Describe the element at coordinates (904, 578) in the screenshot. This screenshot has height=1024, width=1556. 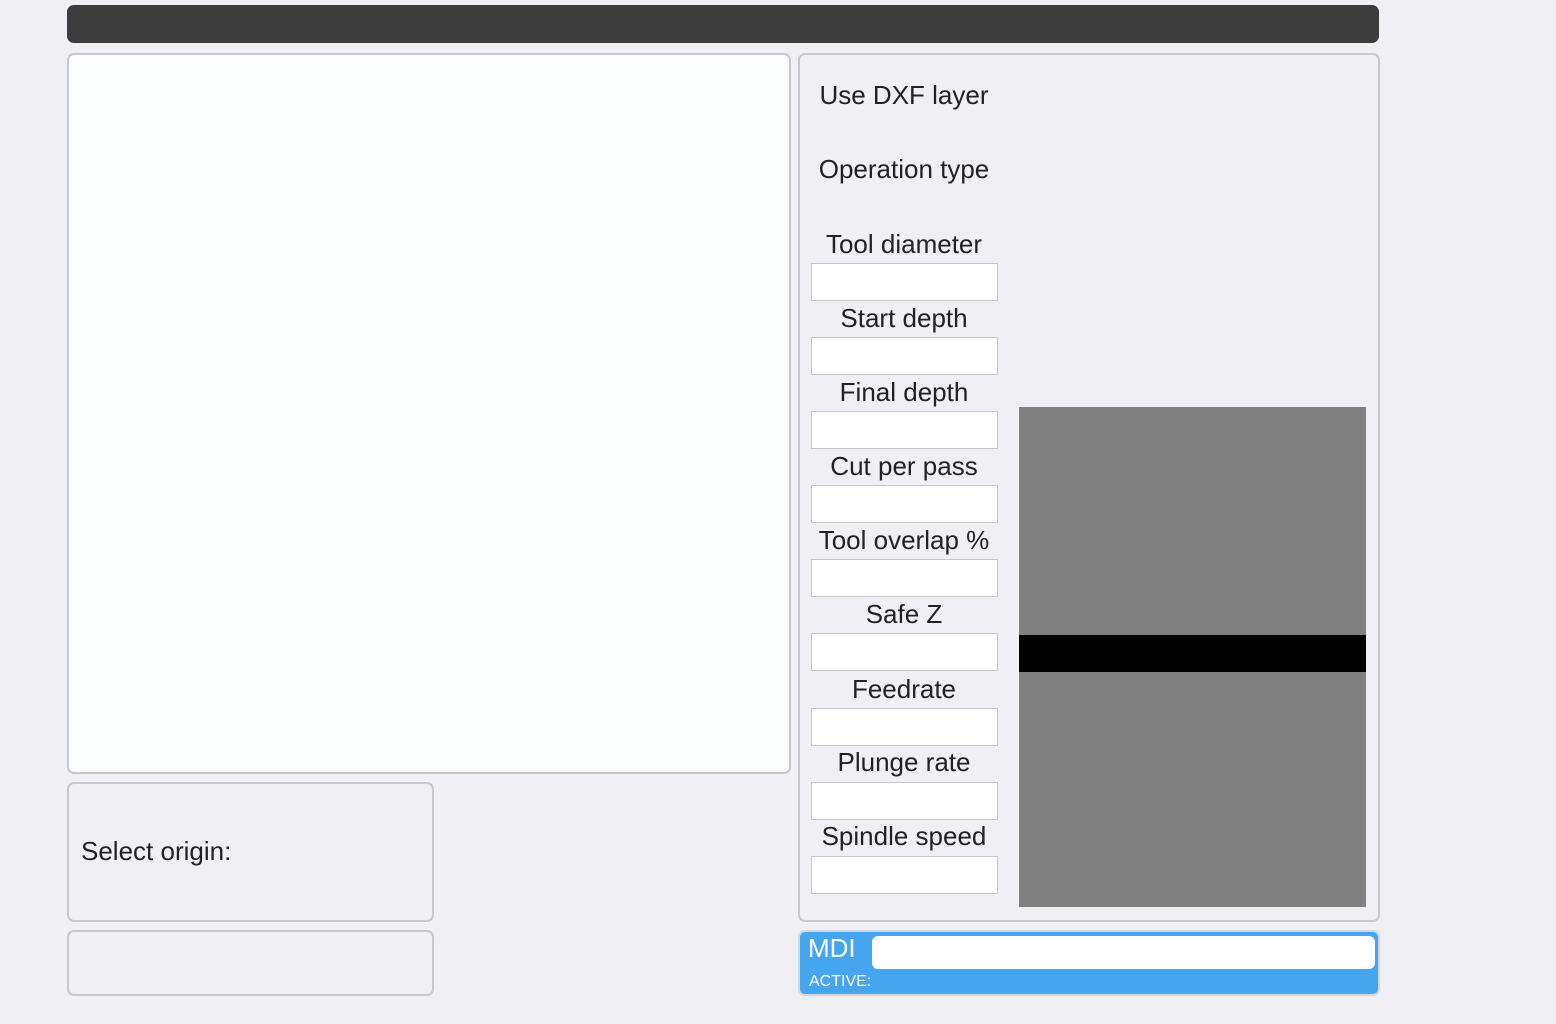
I see `tool-overlap-input` at that location.